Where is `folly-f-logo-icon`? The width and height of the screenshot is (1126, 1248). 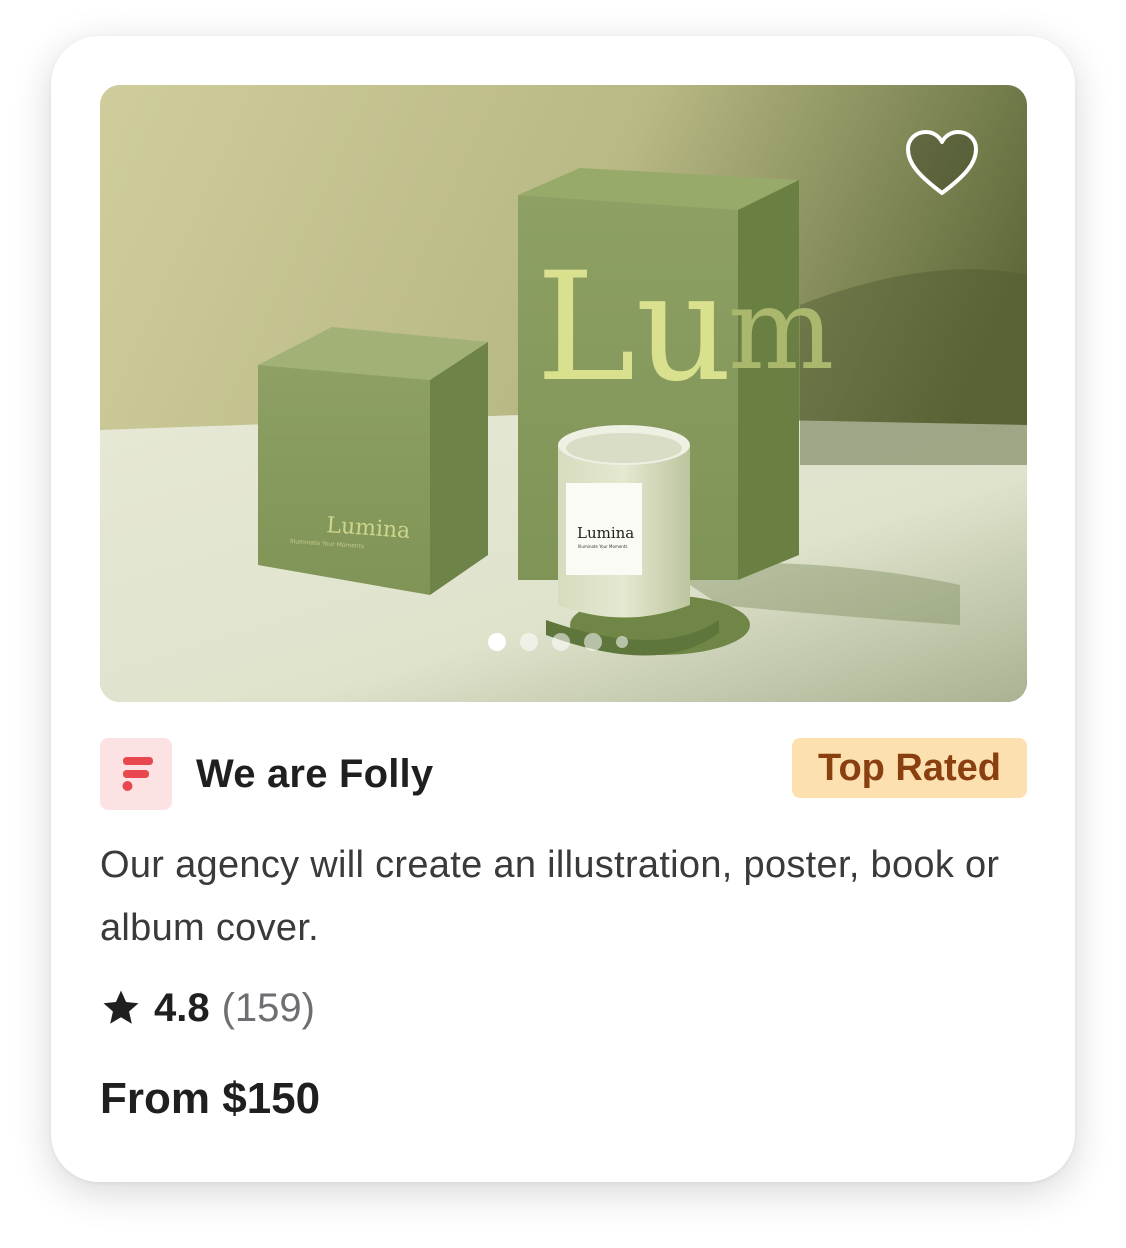
folly-f-logo-icon is located at coordinates (137, 774).